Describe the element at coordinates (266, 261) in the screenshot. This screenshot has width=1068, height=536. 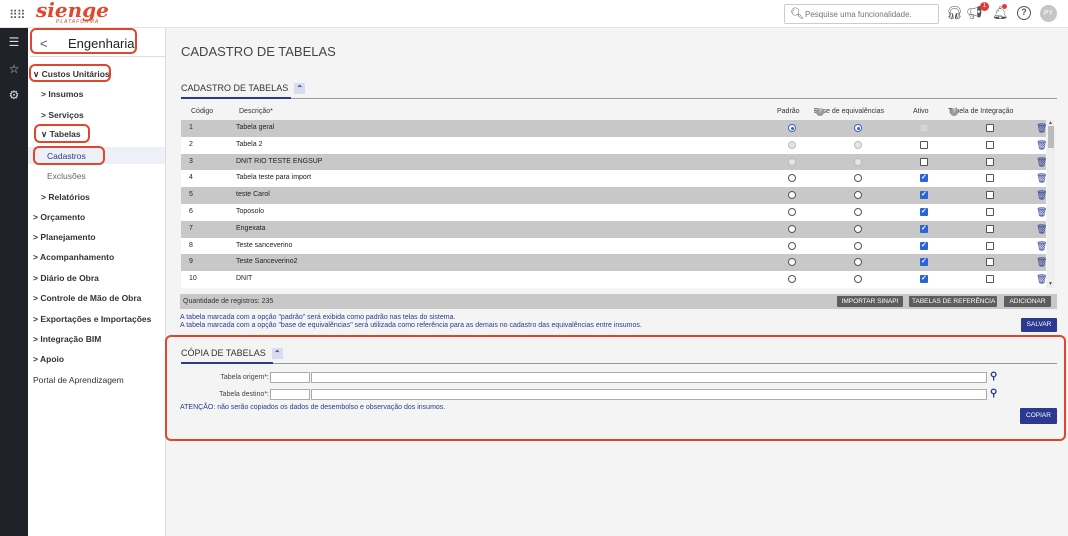
I see `cell-desc: Teste Sanceverino2` at that location.